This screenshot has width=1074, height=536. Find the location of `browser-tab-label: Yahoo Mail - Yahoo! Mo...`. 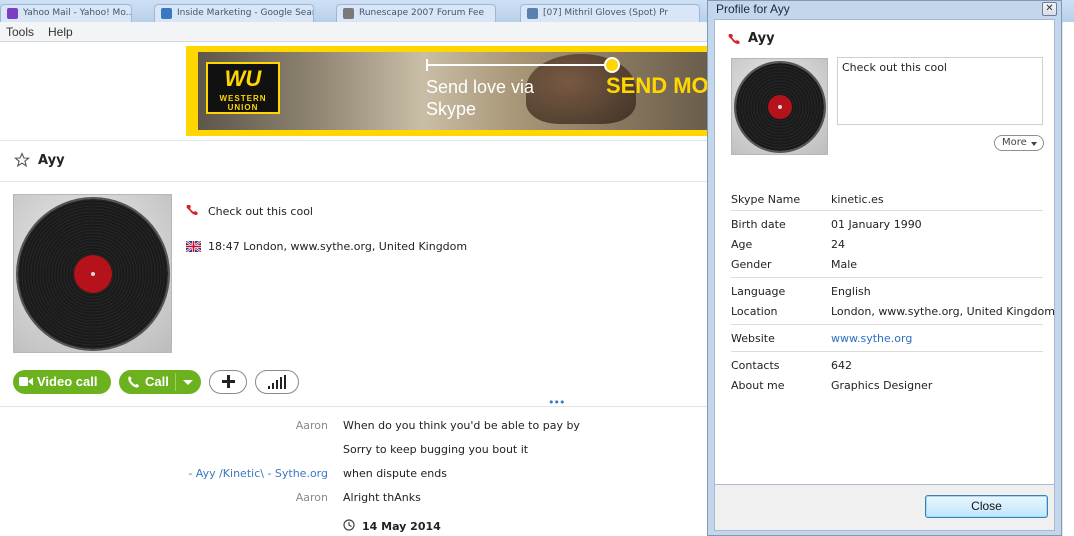

browser-tab-label: Yahoo Mail - Yahoo! Mo... is located at coordinates (77, 13).